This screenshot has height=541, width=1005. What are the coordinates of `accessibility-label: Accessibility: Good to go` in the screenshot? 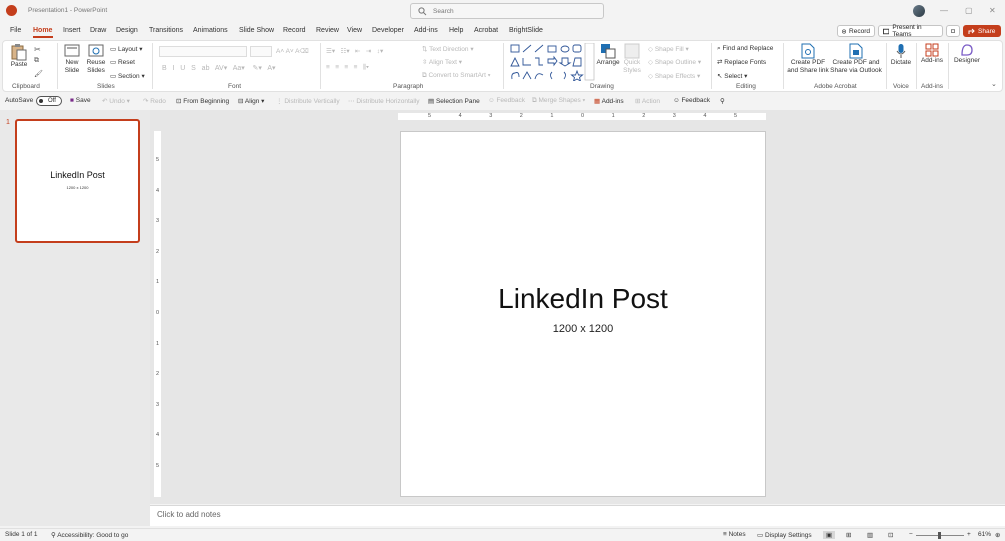 It's located at (93, 535).